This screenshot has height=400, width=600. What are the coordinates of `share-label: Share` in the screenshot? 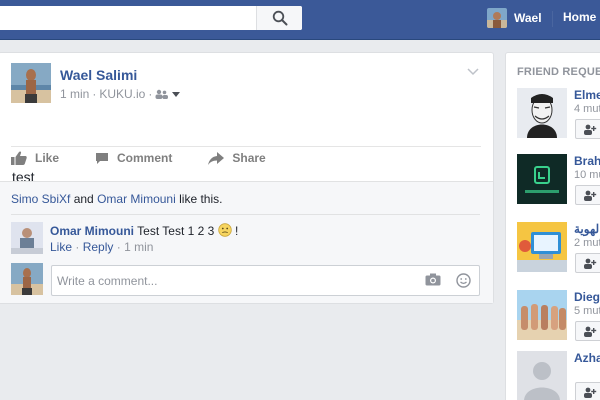 It's located at (249, 158).